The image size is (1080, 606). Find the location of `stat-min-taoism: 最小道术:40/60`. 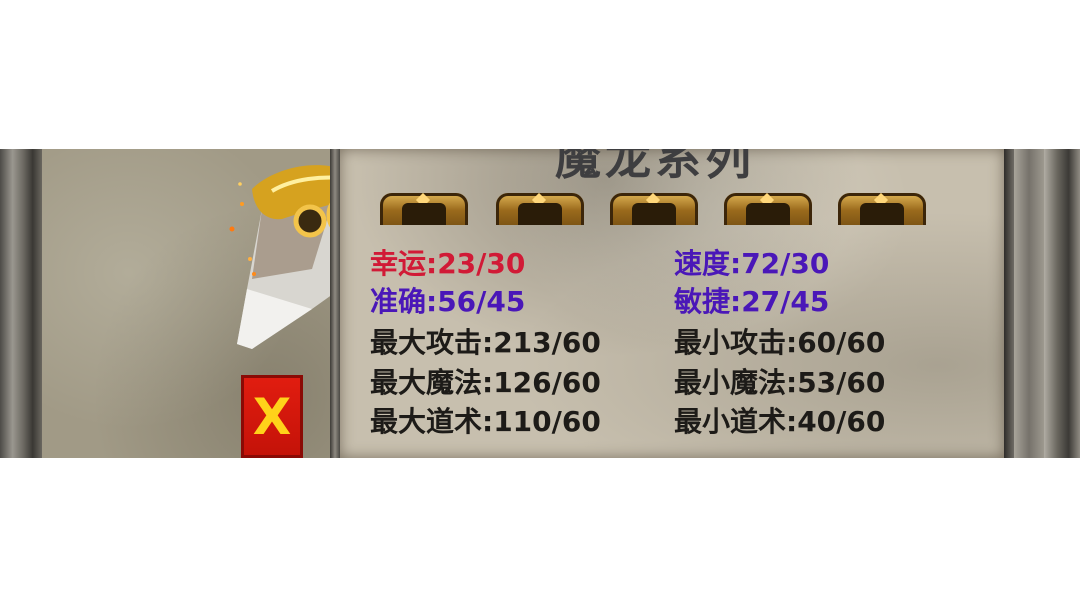

stat-min-taoism: 最小道术:40/60 is located at coordinates (780, 421).